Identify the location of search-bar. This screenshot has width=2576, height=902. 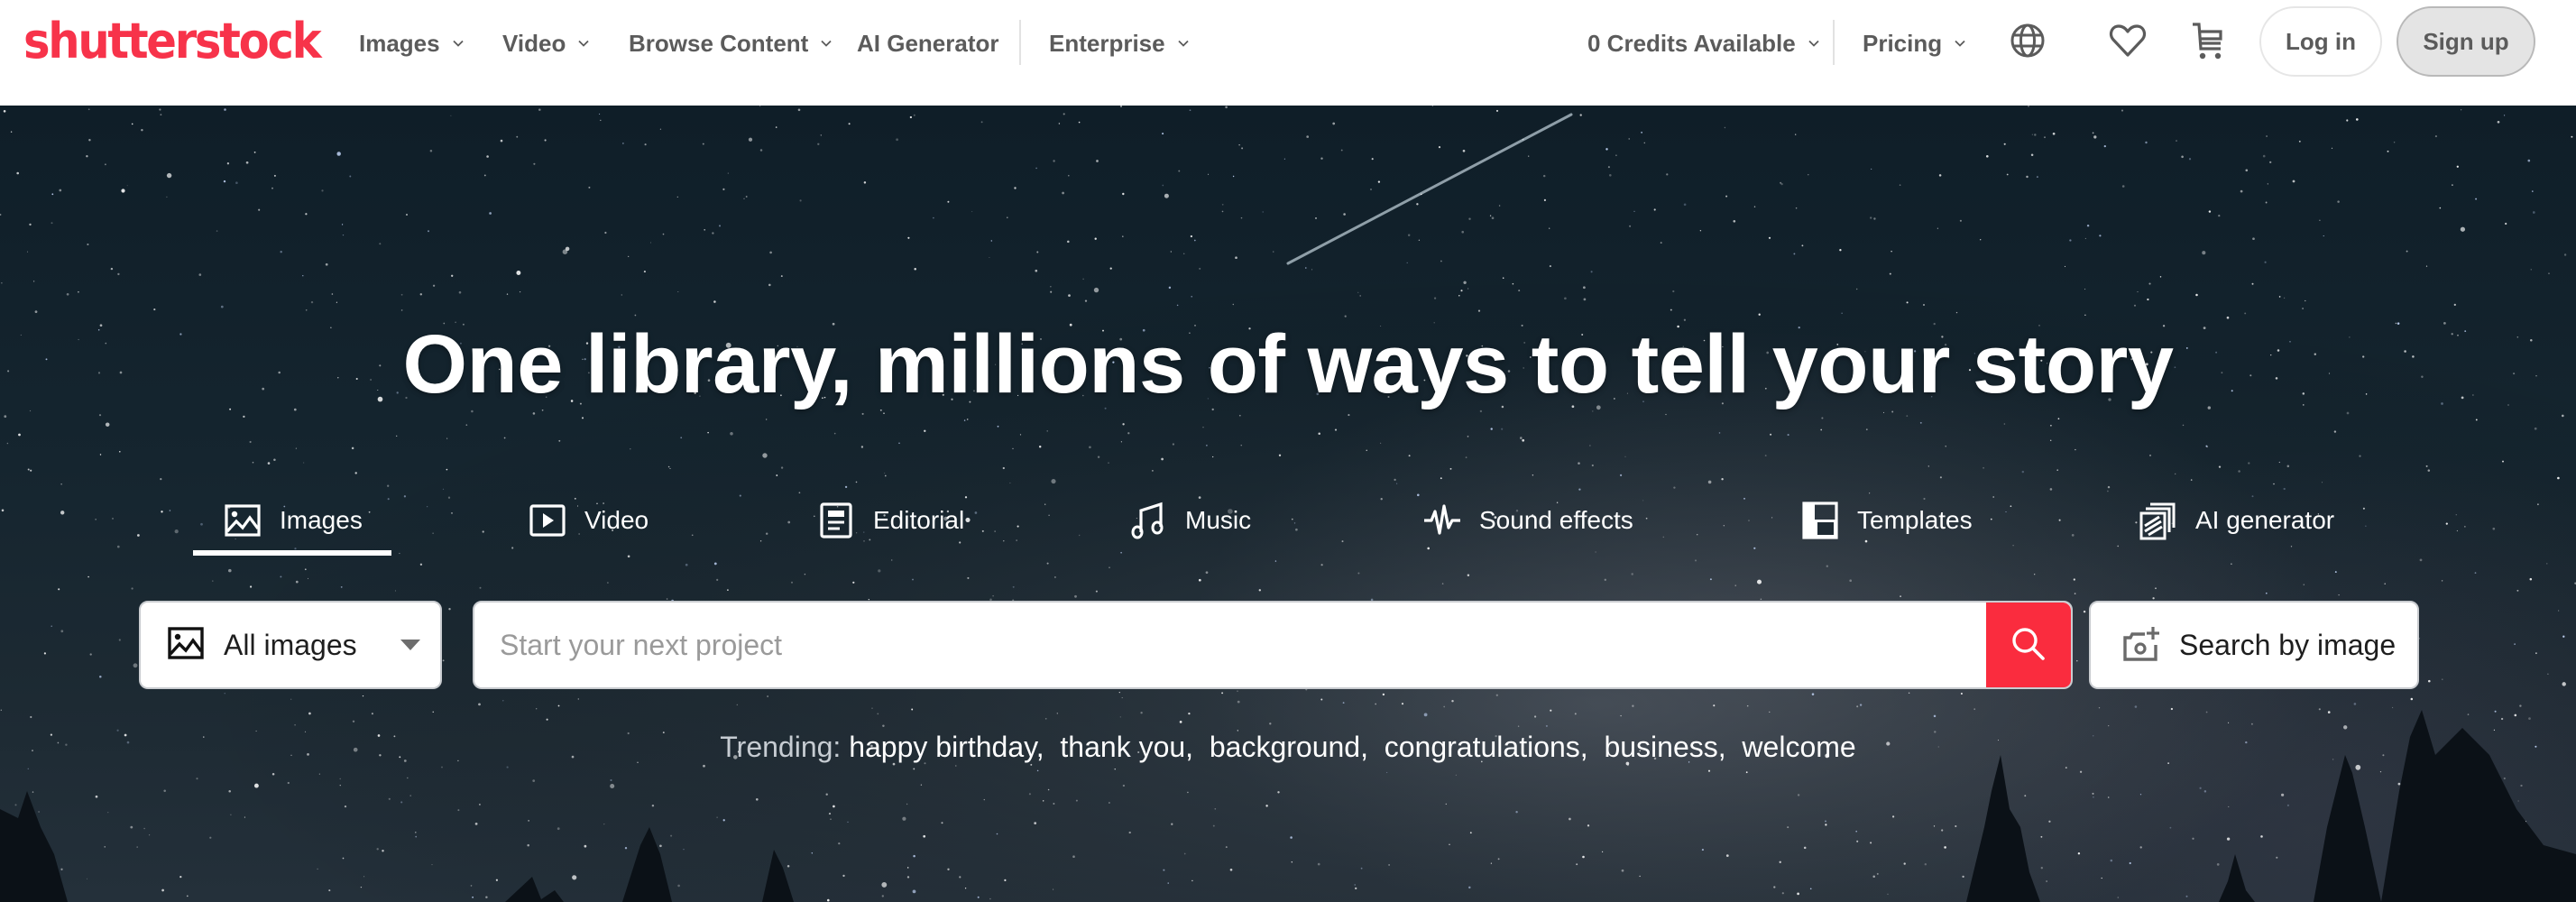
(1273, 645).